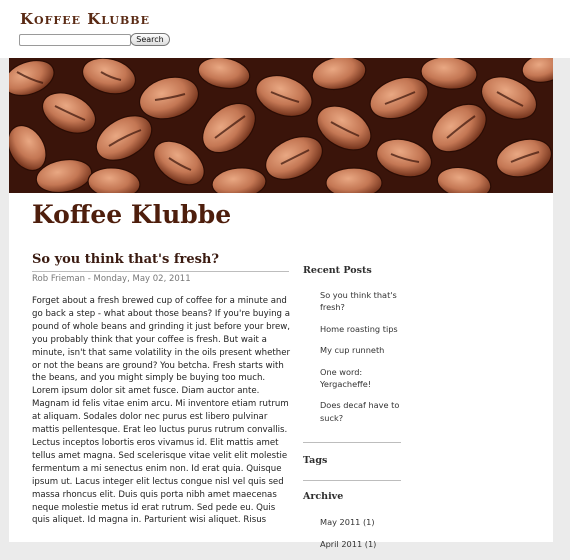 The height and width of the screenshot is (560, 570). I want to click on recent-post-link: My cup runneth, so click(361, 350).